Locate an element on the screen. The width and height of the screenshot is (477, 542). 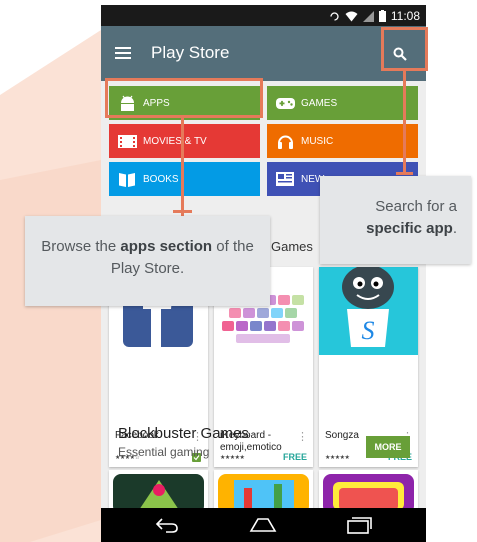
songza-app-icon: S is located at coordinates (368, 343).